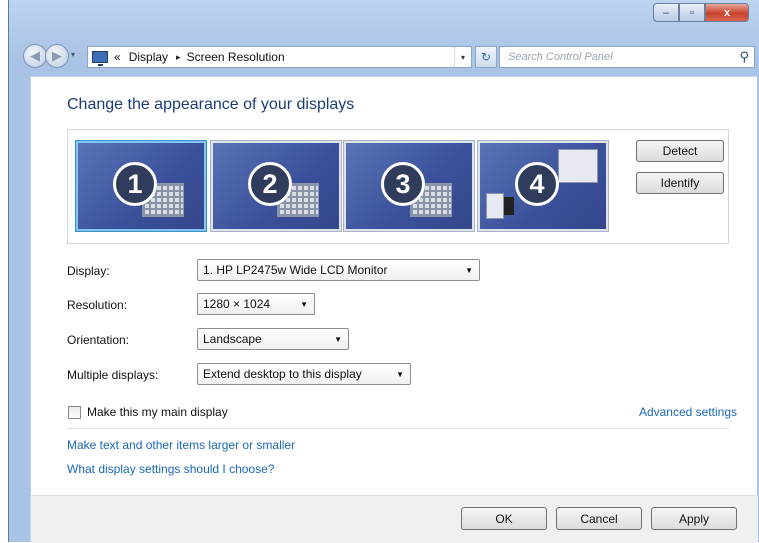 The image size is (759, 543). What do you see at coordinates (504, 518) in the screenshot?
I see `ok-button: OK` at bounding box center [504, 518].